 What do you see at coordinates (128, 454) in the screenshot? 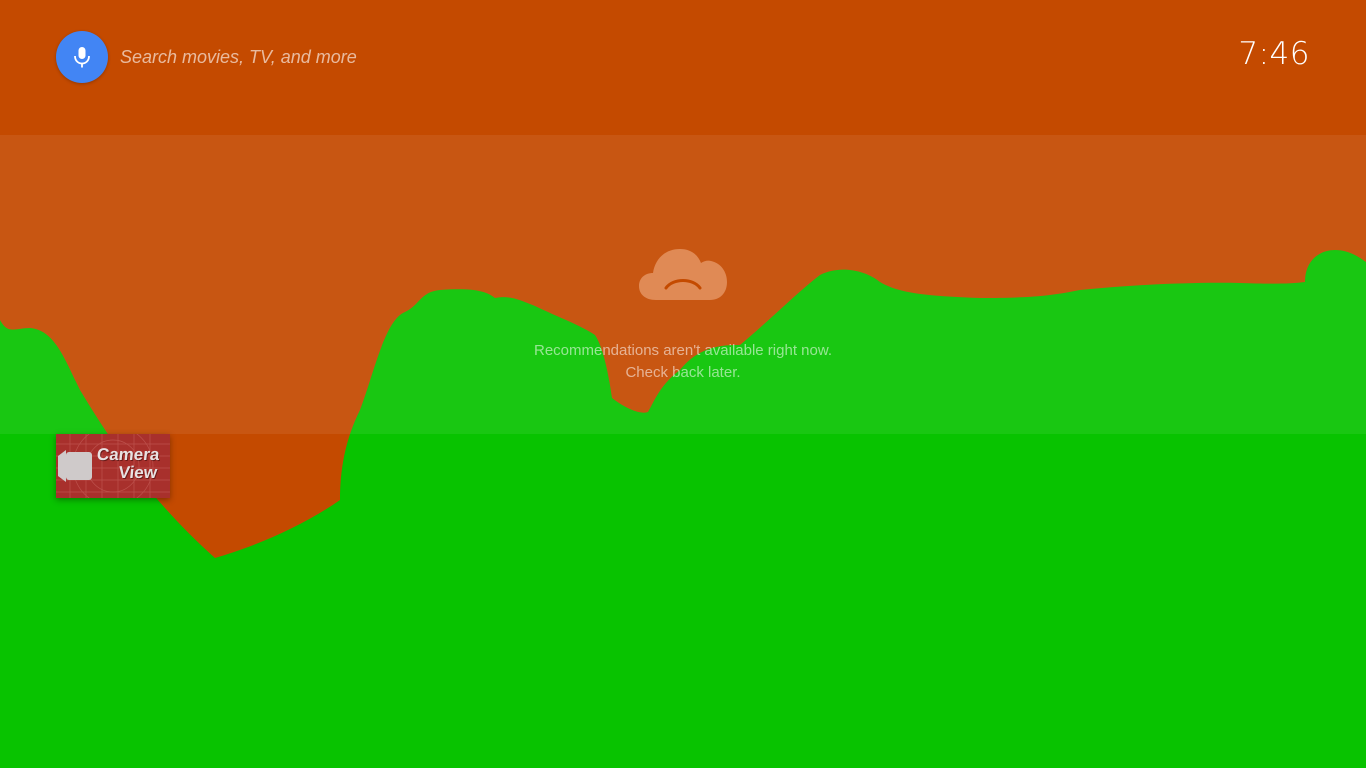
I see `app-tile-label-line1: Camera` at bounding box center [128, 454].